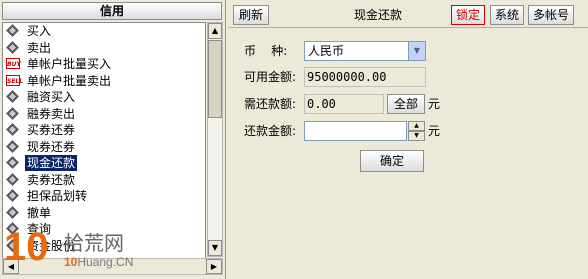  I want to click on tree-item-batch-sell: SELL 单帐户批量卖出, so click(104, 81).